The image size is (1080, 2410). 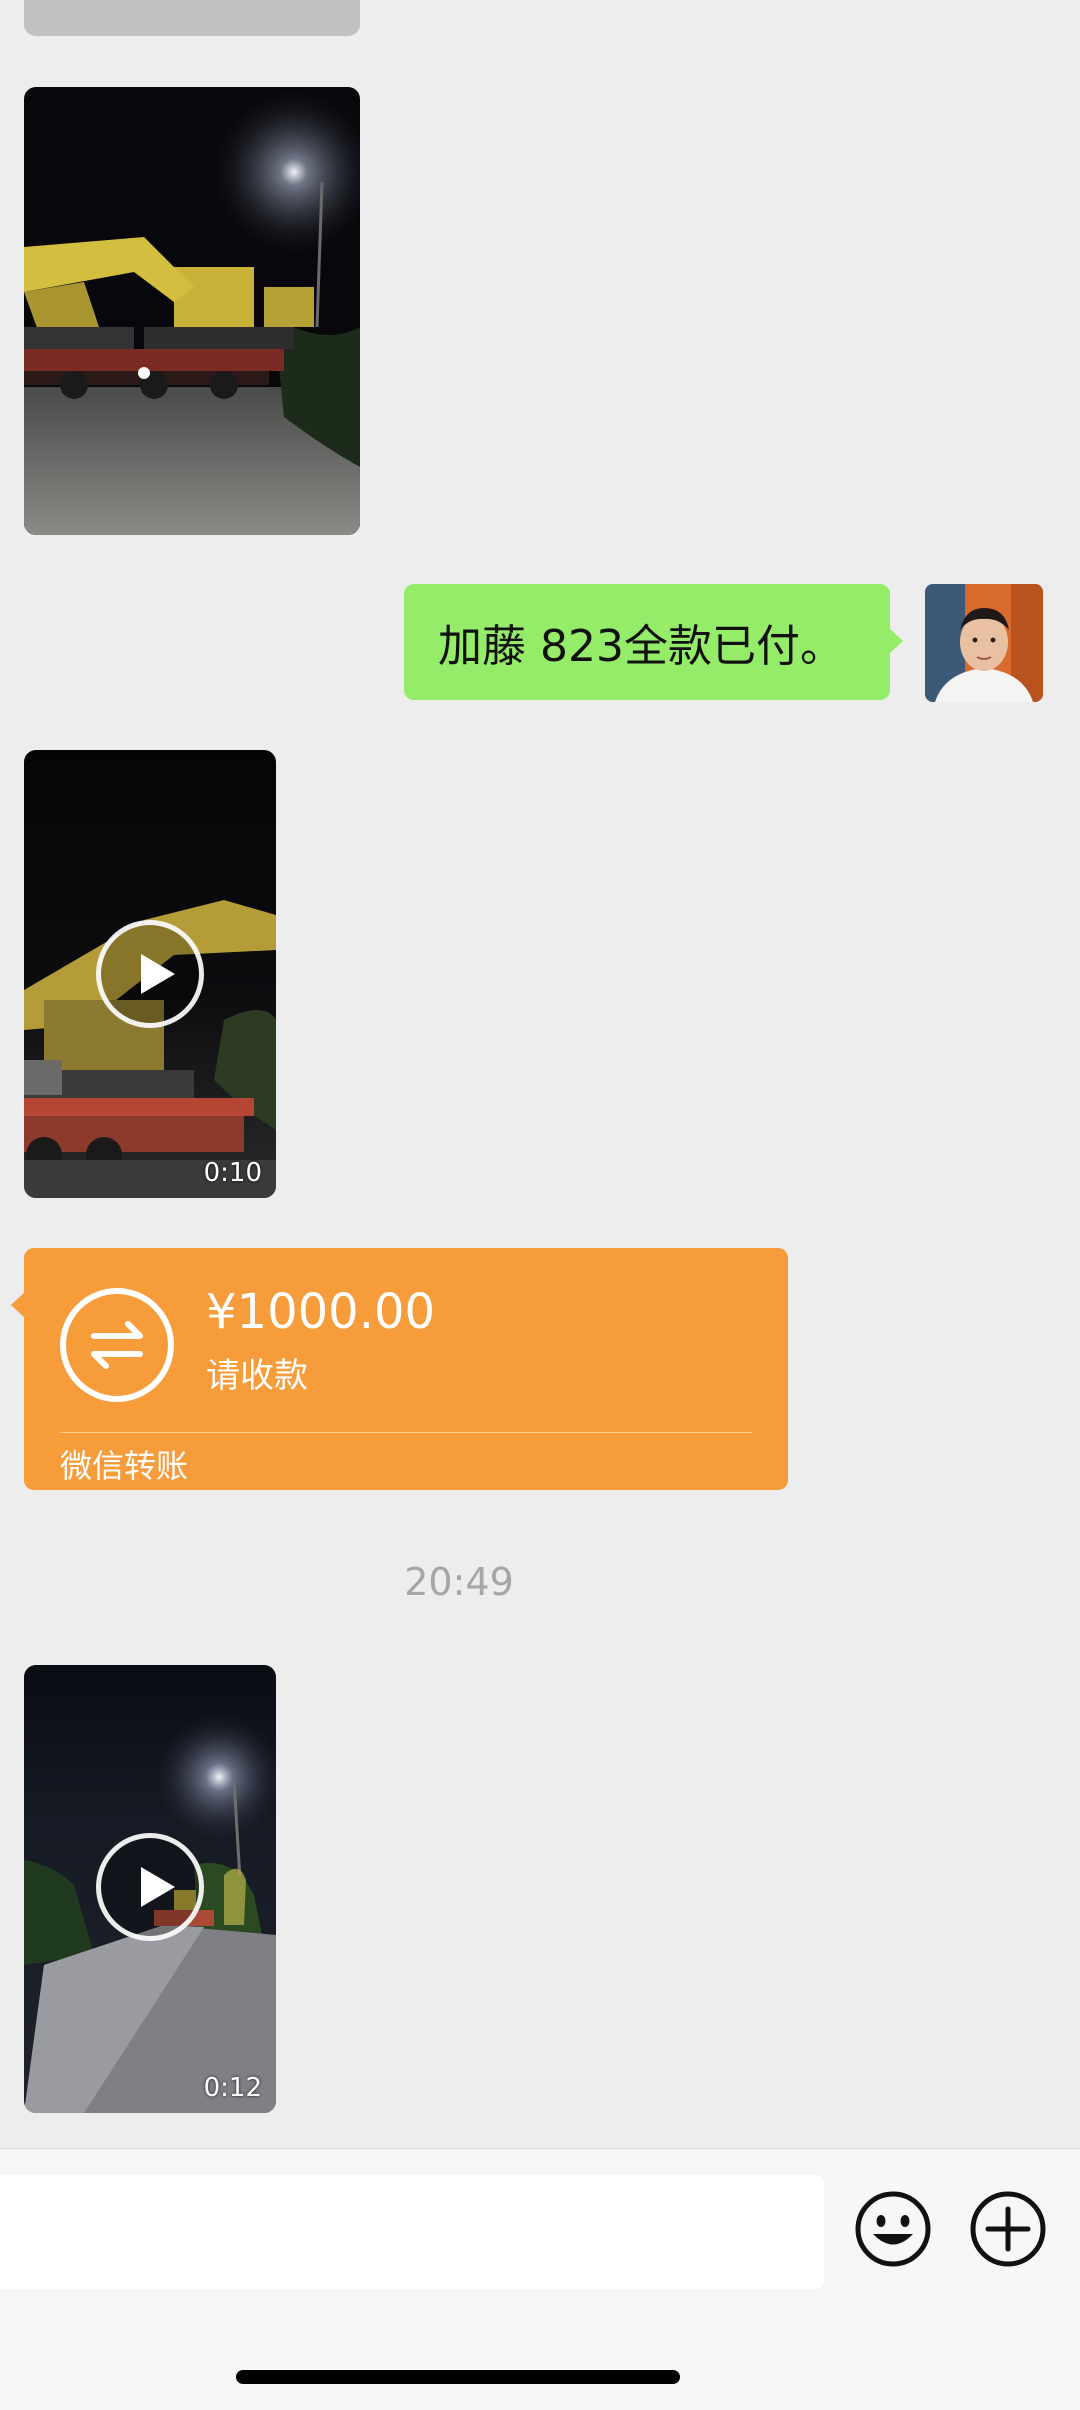 I want to click on divider, so click(x=406, y=1432).